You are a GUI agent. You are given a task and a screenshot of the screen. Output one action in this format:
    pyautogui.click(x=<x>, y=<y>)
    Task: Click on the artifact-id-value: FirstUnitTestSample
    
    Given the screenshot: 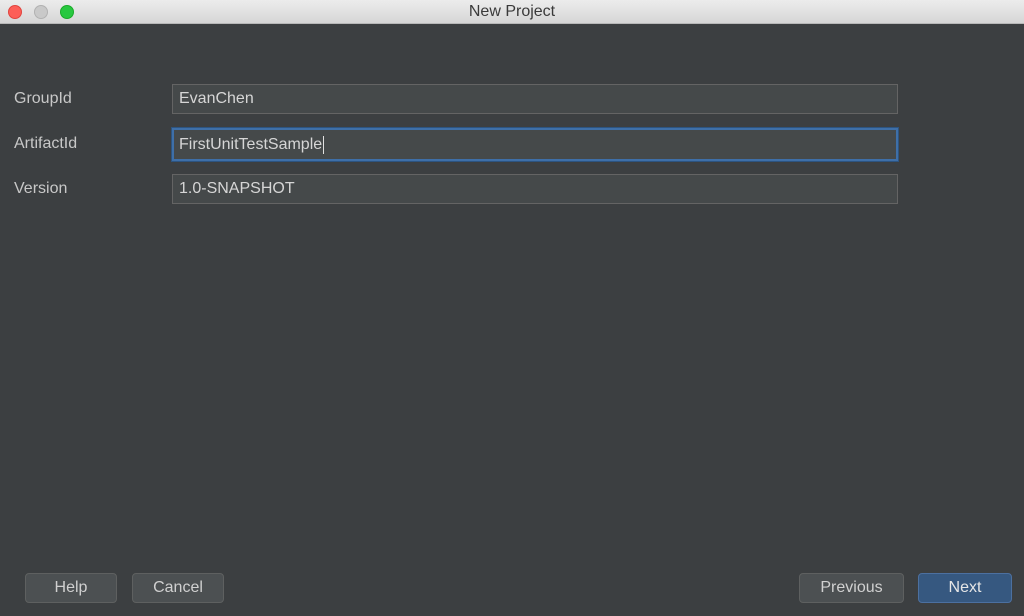 What is the action you would take?
    pyautogui.click(x=251, y=144)
    